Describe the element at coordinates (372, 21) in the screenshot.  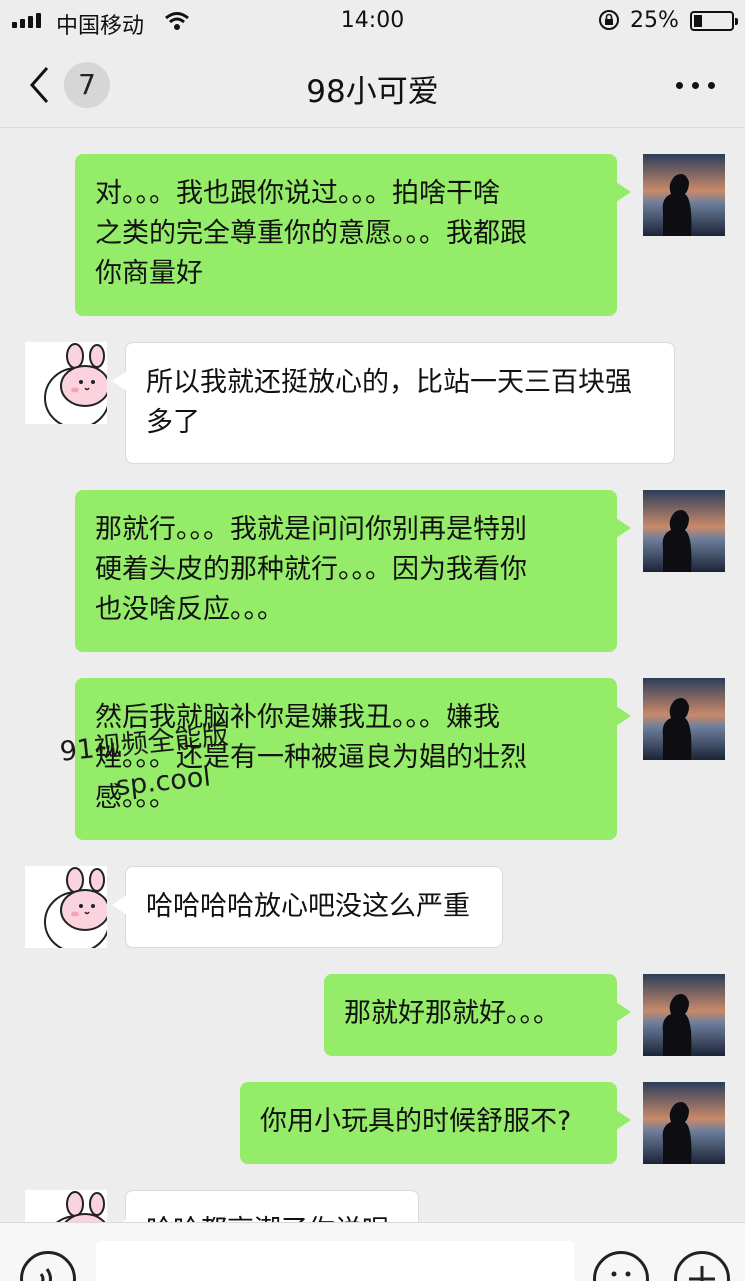
I see `status-bar: 中国移动 14:00 25%` at that location.